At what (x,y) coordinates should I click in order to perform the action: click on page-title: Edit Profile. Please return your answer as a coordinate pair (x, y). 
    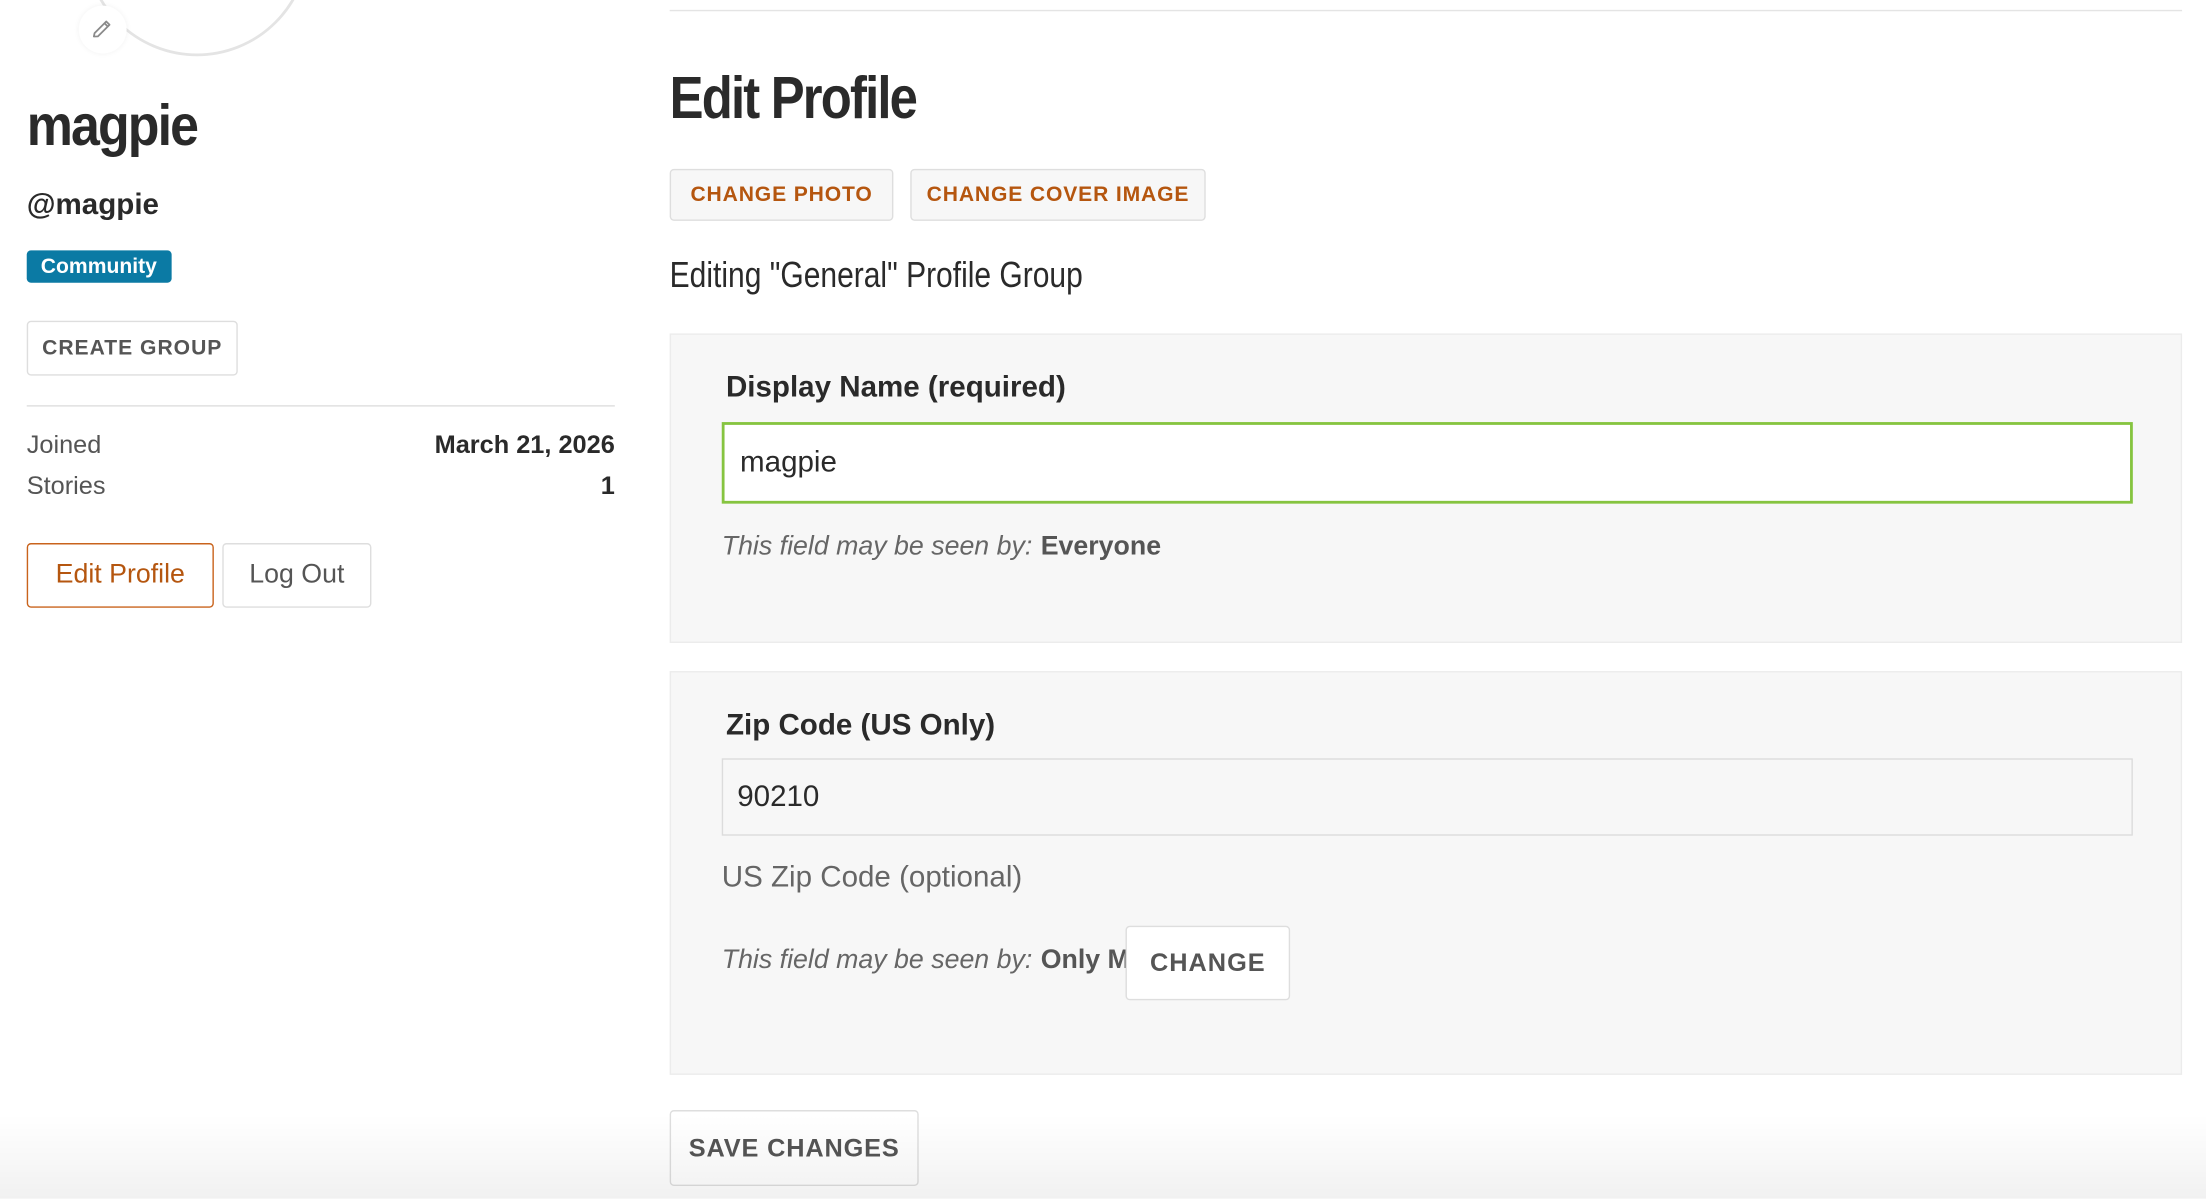
    Looking at the image, I should click on (793, 97).